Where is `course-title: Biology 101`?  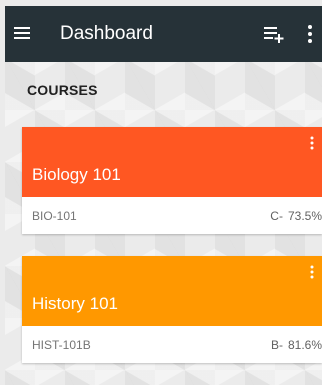
course-title: Biology 101 is located at coordinates (76, 174).